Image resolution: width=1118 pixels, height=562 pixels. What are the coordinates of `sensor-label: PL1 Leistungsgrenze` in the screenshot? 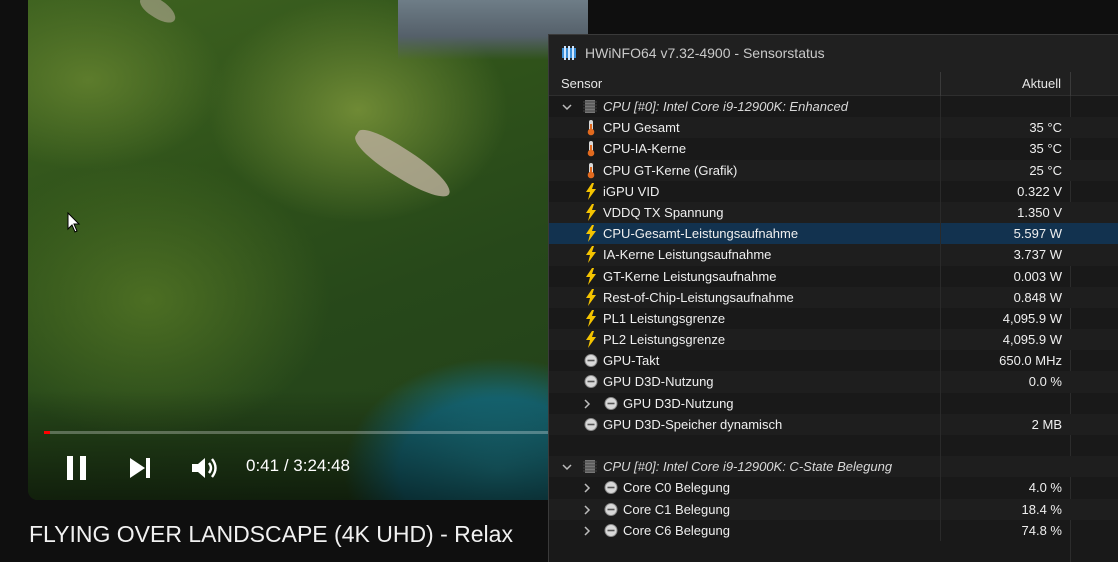 It's located at (664, 318).